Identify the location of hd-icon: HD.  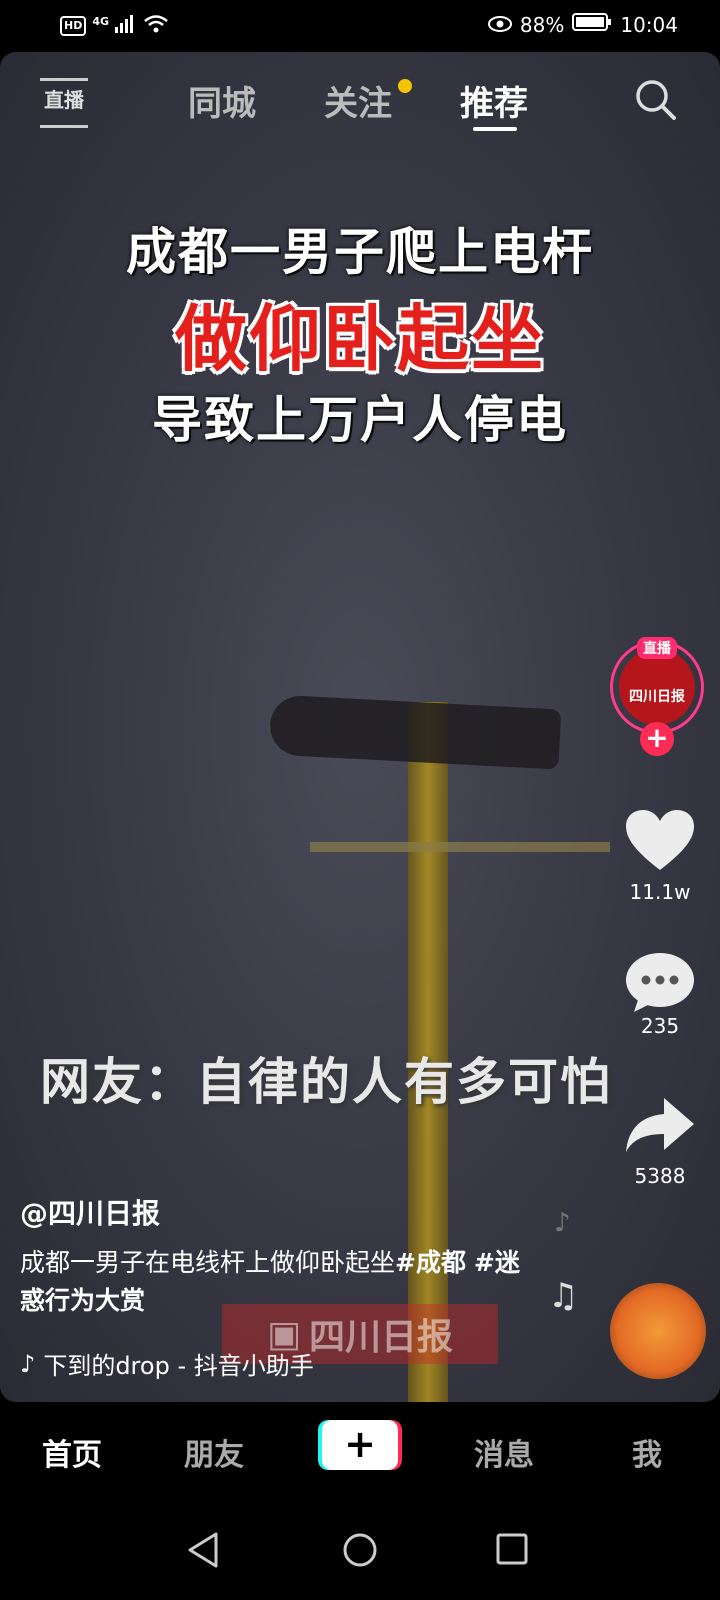
(73, 26).